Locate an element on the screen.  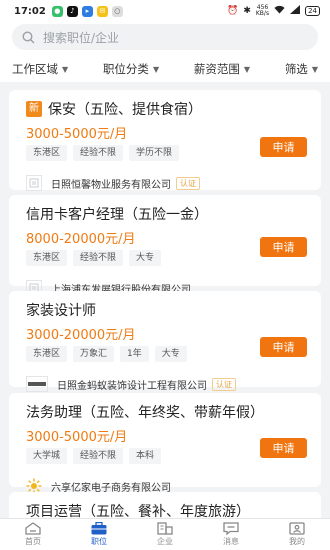
network-speed: 456 KB/s is located at coordinates (262, 11).